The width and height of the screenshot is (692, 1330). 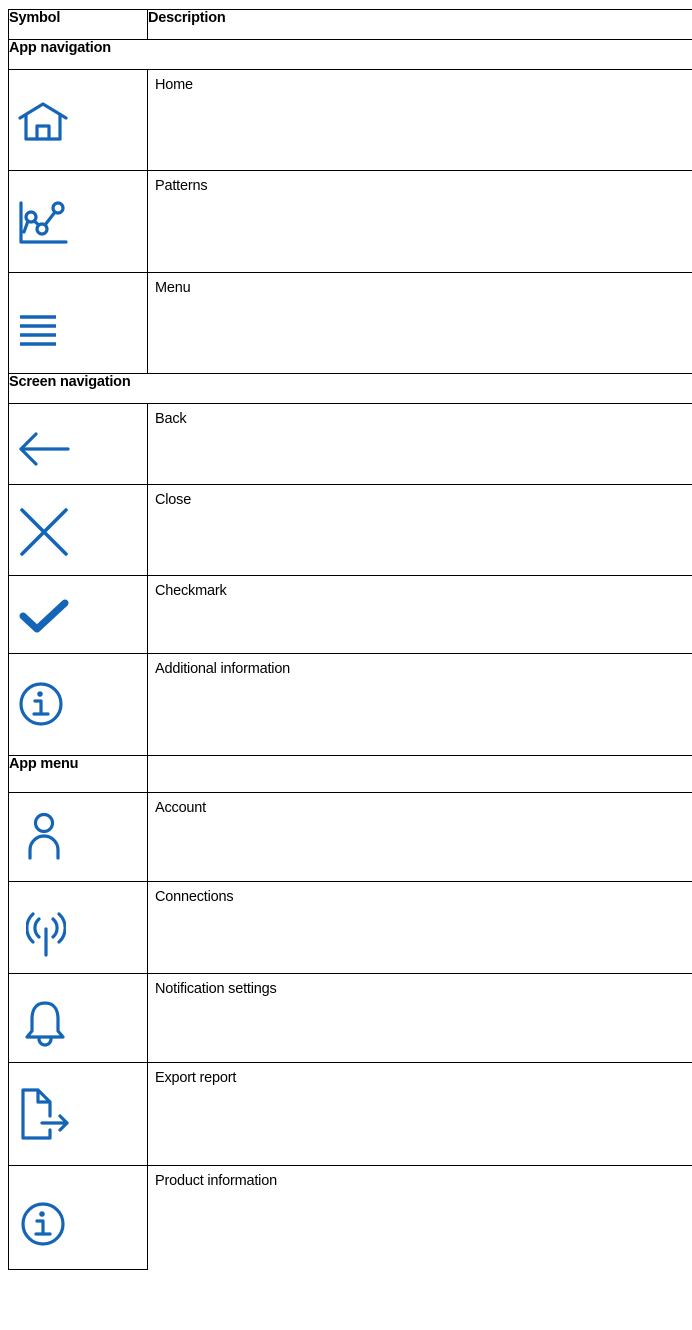 What do you see at coordinates (44, 449) in the screenshot?
I see `back-arrow-icon` at bounding box center [44, 449].